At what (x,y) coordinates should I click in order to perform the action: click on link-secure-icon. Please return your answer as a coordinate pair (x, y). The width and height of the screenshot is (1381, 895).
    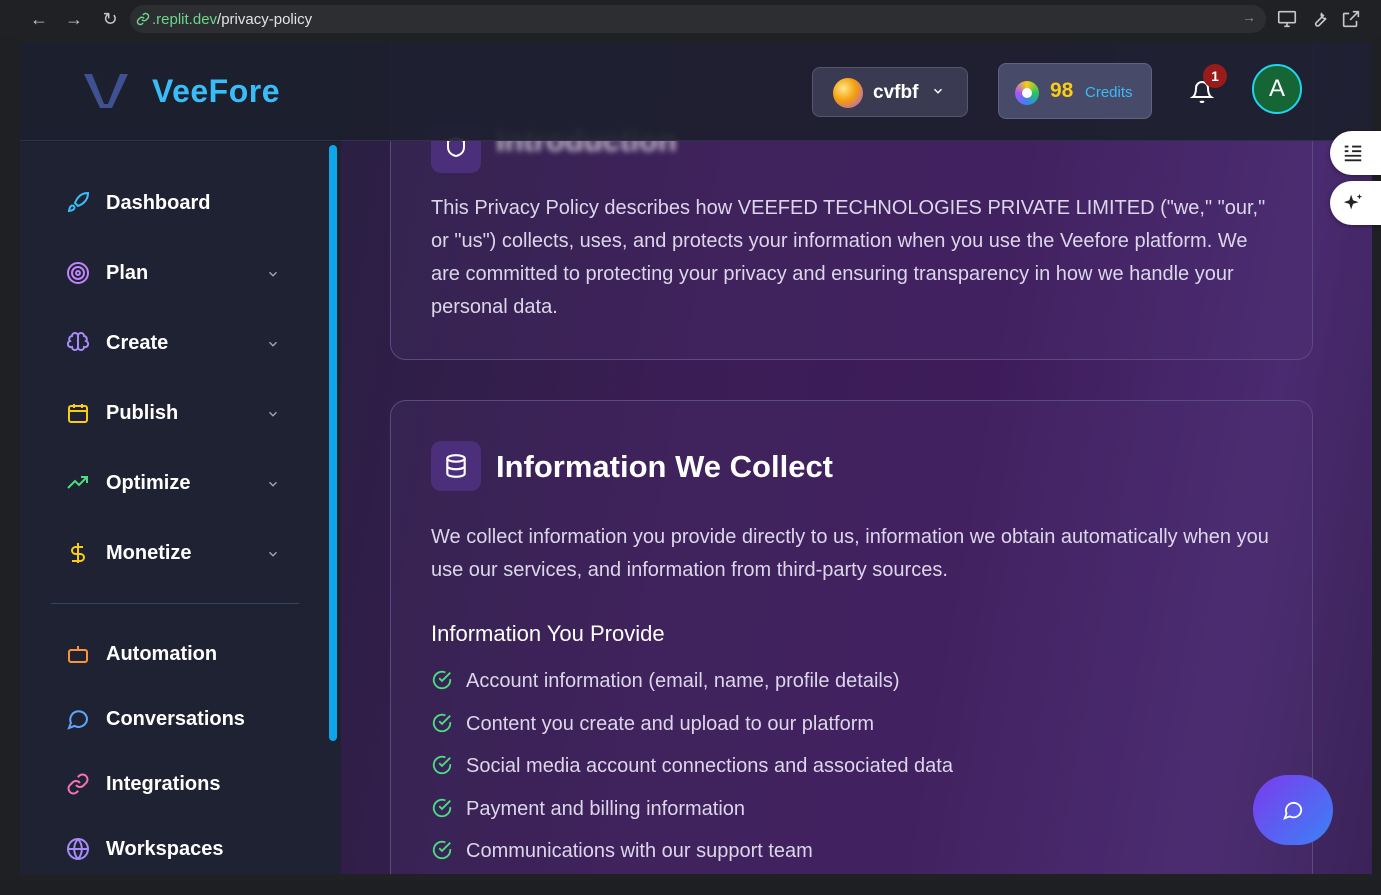
    Looking at the image, I should click on (143, 19).